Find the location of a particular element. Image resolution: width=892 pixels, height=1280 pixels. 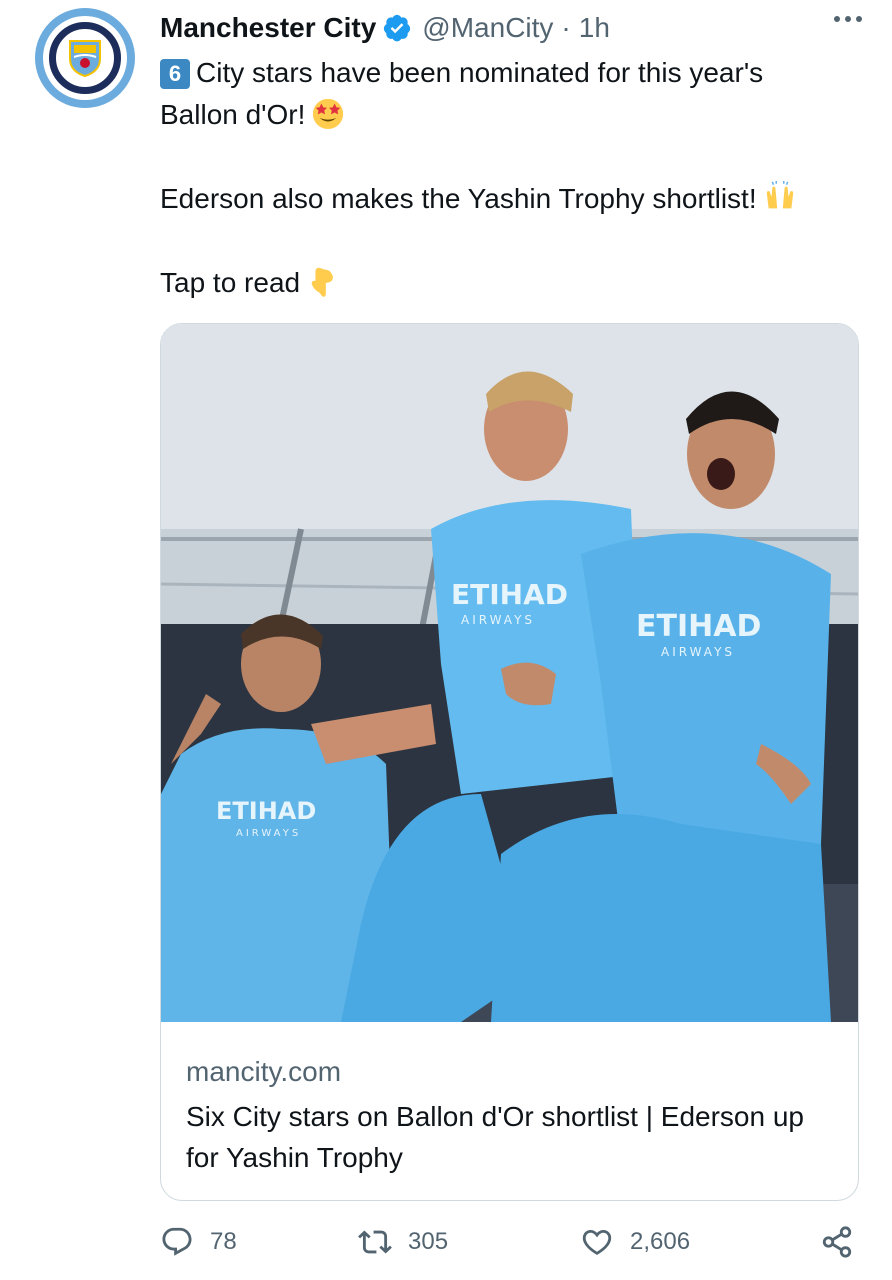

retweet-icon is located at coordinates (375, 1242).